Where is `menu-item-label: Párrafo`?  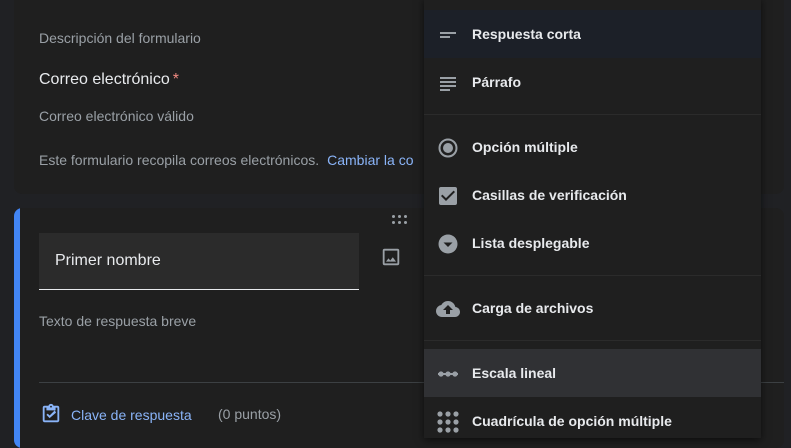
menu-item-label: Párrafo is located at coordinates (497, 82).